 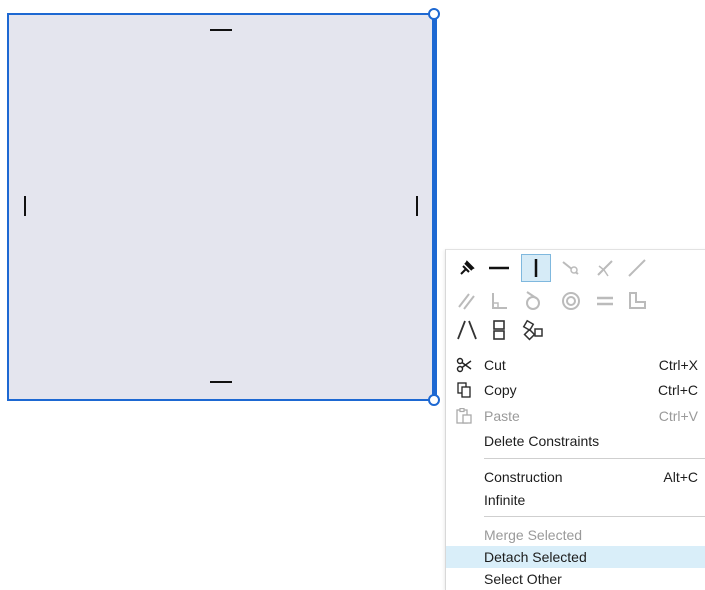 I want to click on menu-item-label: Infinite, so click(x=505, y=500).